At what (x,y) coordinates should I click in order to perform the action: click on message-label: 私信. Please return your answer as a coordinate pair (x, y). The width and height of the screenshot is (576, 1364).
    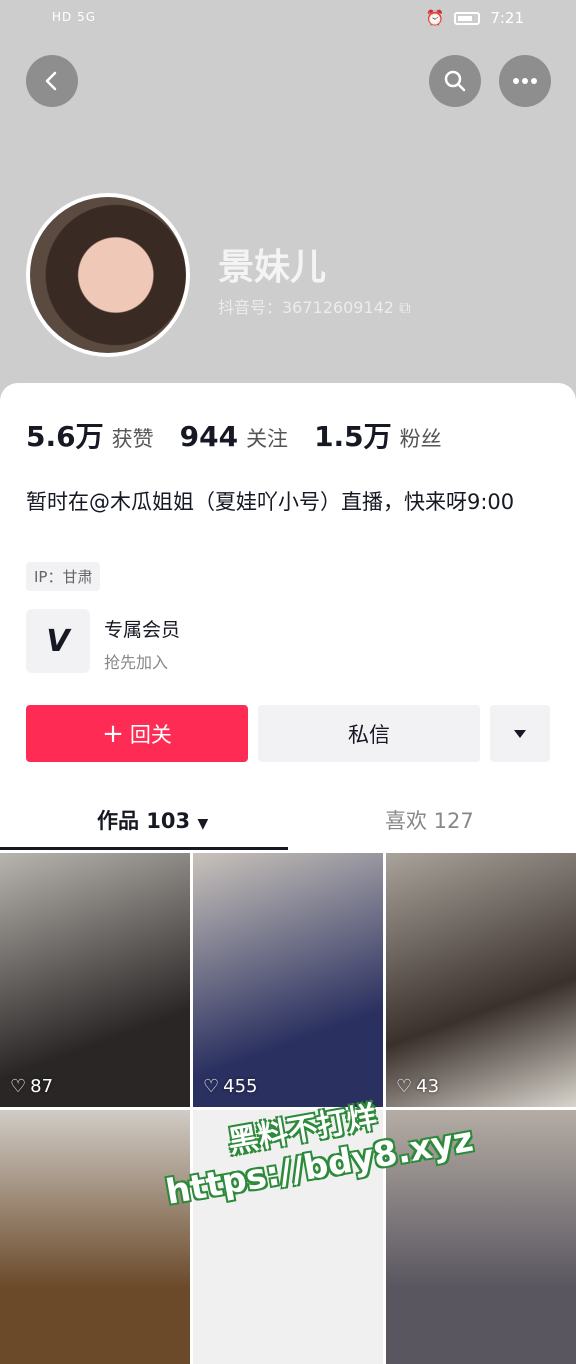
    Looking at the image, I should click on (369, 734).